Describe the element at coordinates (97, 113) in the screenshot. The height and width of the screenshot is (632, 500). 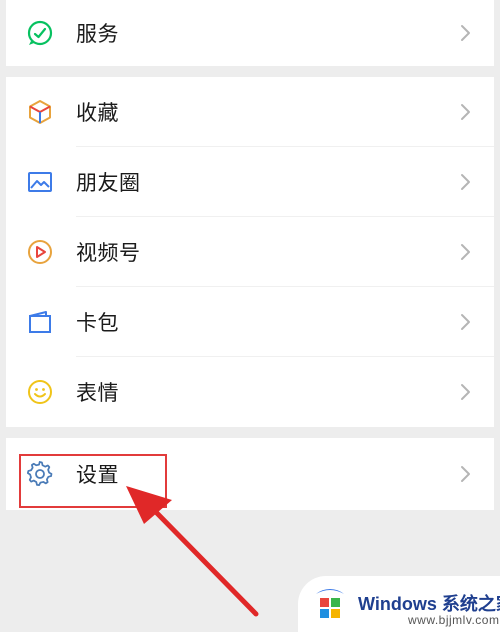
I see `menu-item-label: 收藏` at that location.